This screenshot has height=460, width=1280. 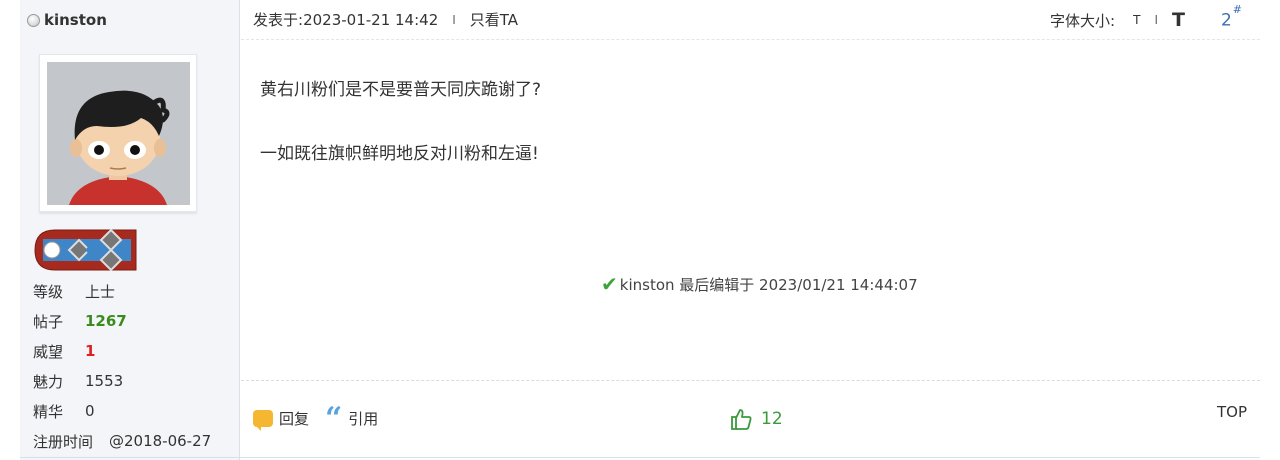 I want to click on stat-posts: 帖子 1267, so click(x=122, y=321).